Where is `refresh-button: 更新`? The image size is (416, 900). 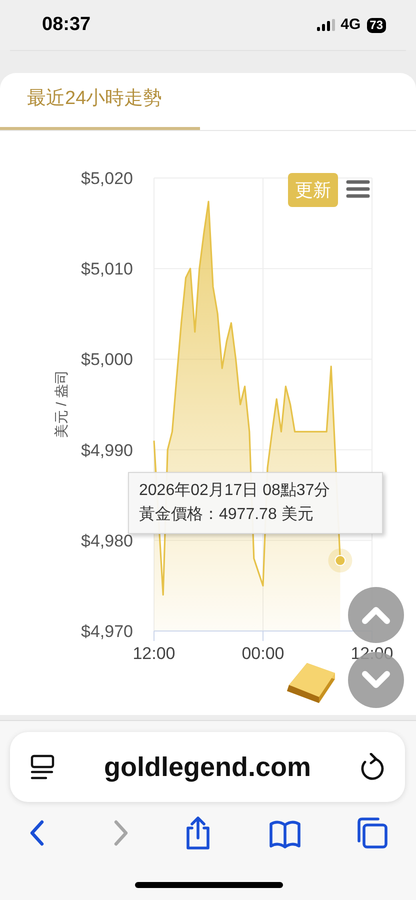 refresh-button: 更新 is located at coordinates (313, 190).